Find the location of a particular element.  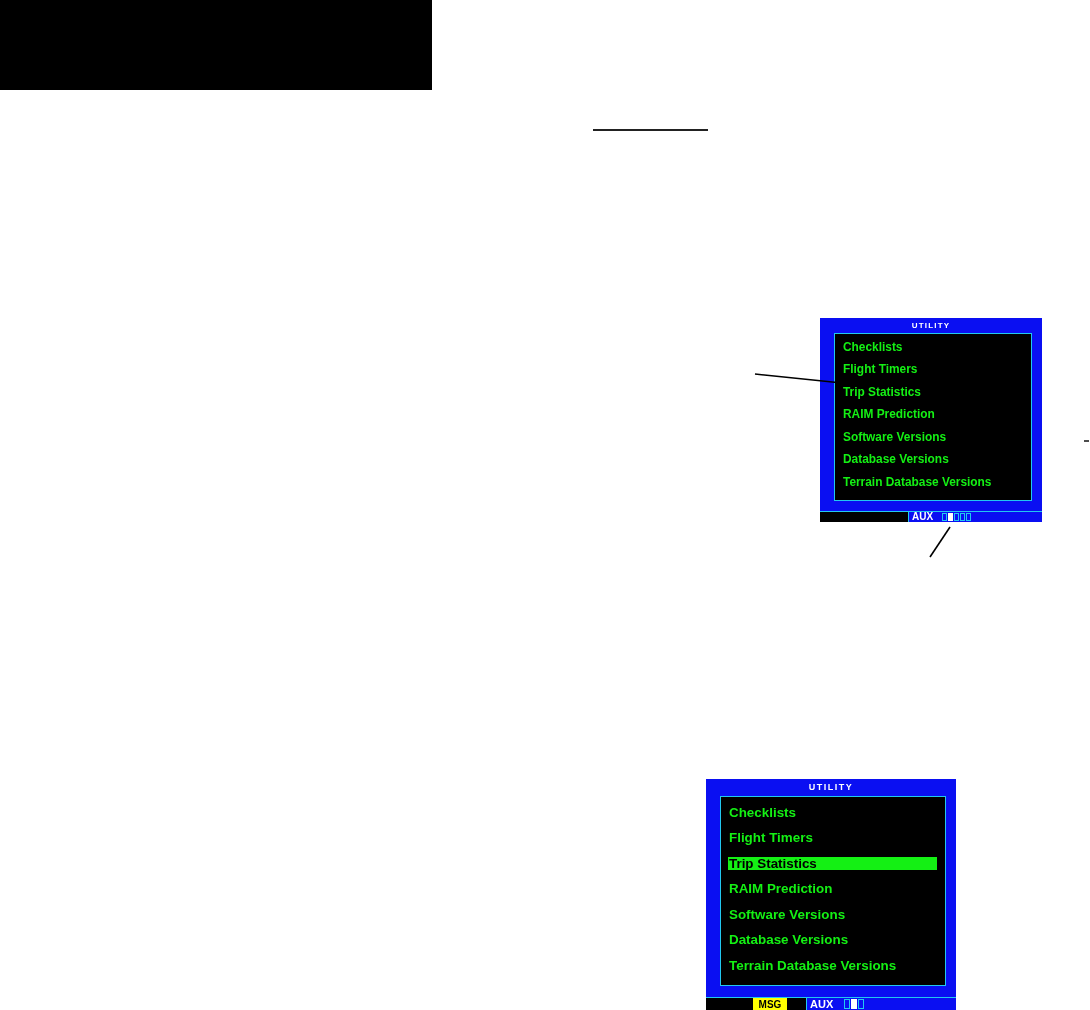

msg-annunciator: MSG is located at coordinates (770, 1004).